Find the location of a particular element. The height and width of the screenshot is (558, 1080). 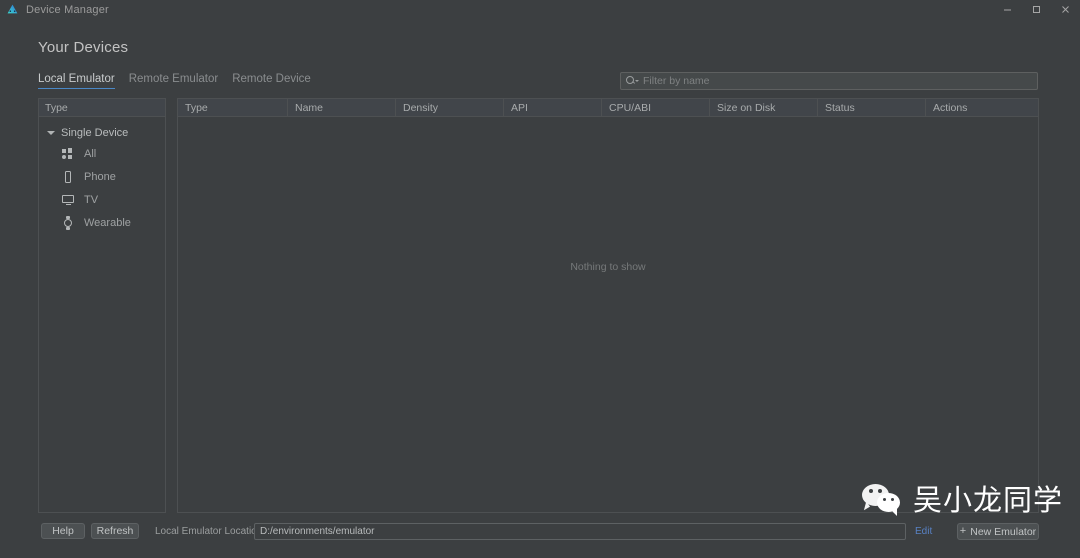

tree-item-label: Phone is located at coordinates (100, 176).